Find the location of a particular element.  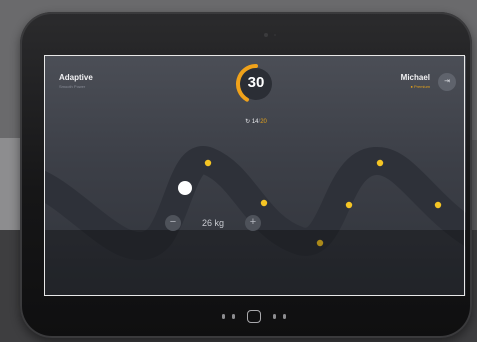

home-button-icon is located at coordinates (254, 316).